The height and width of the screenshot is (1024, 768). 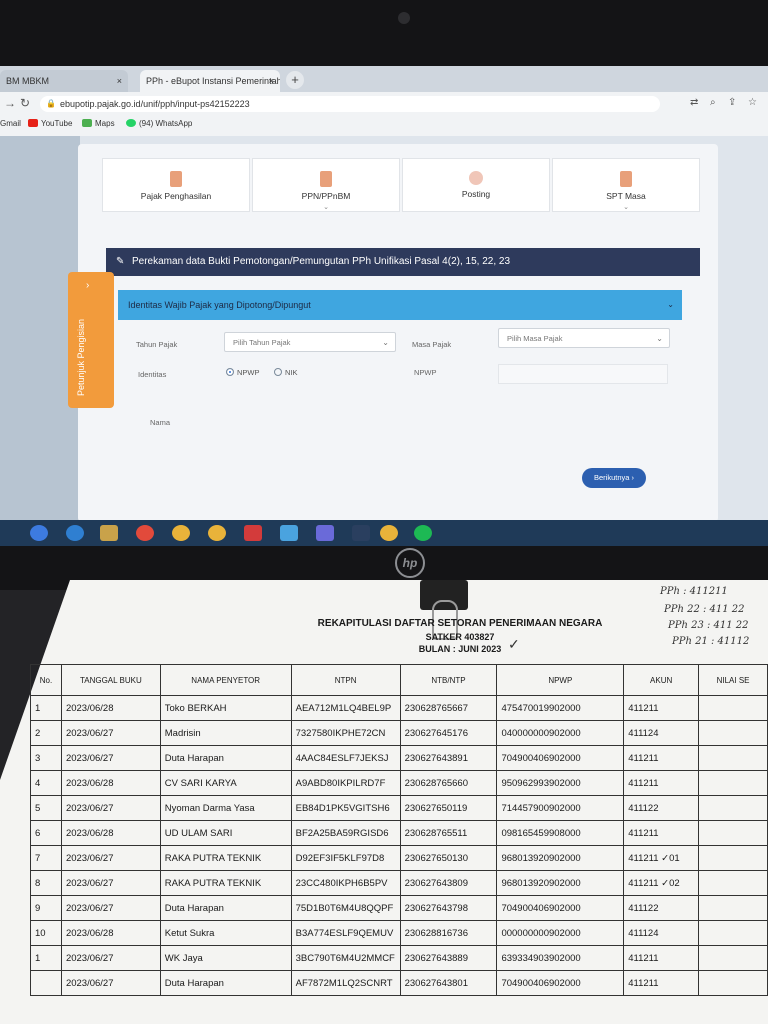 What do you see at coordinates (326, 185) in the screenshot?
I see `menu-ppn-ppnbm: PPN/PPnBM ⌄` at bounding box center [326, 185].